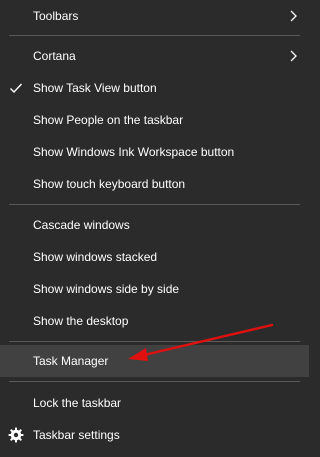 The image size is (320, 457). Describe the element at coordinates (106, 289) in the screenshot. I see `menu-item-label: Show windows side by side` at that location.